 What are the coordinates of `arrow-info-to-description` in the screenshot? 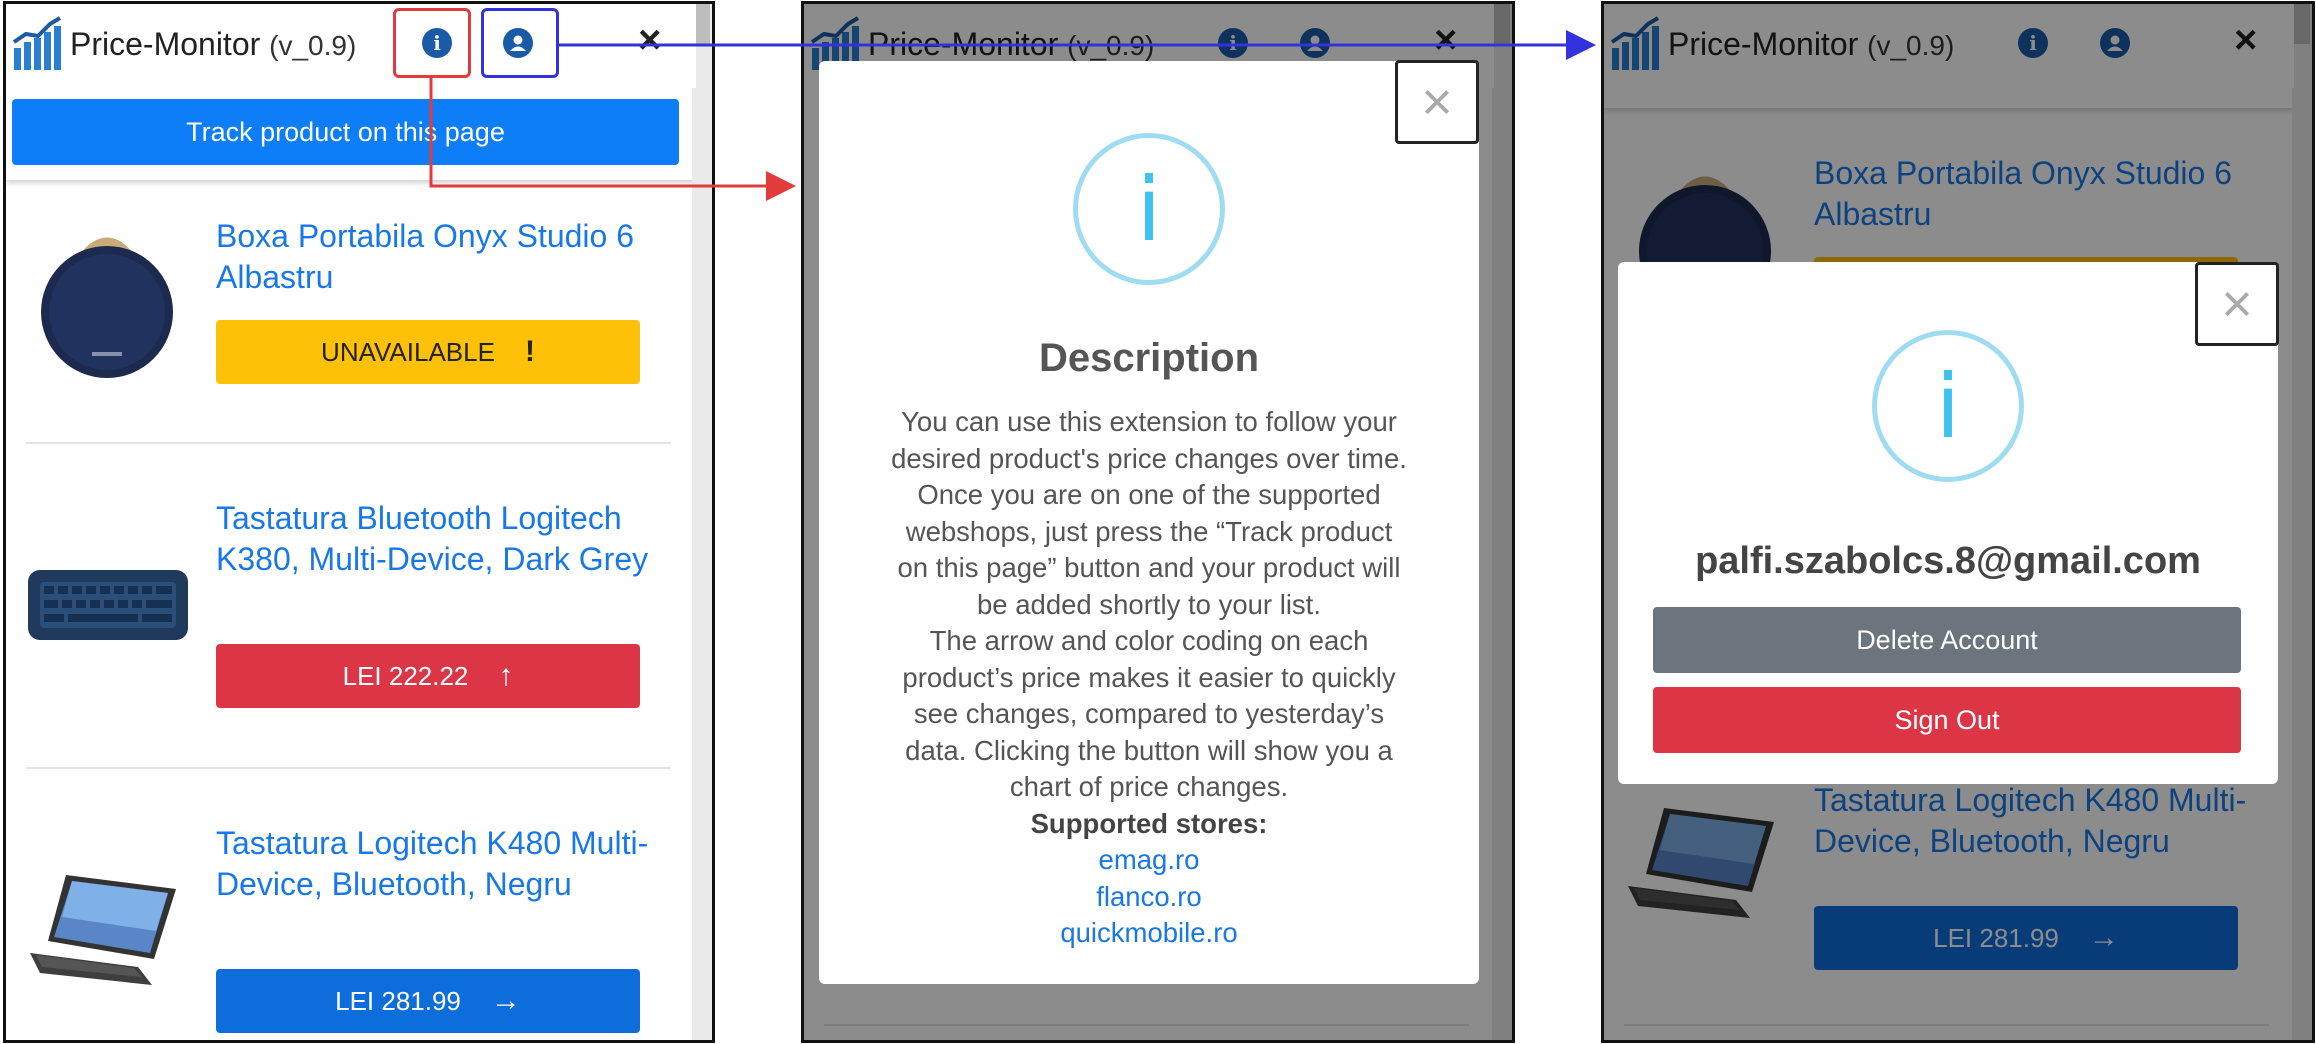 It's located at (612, 139).